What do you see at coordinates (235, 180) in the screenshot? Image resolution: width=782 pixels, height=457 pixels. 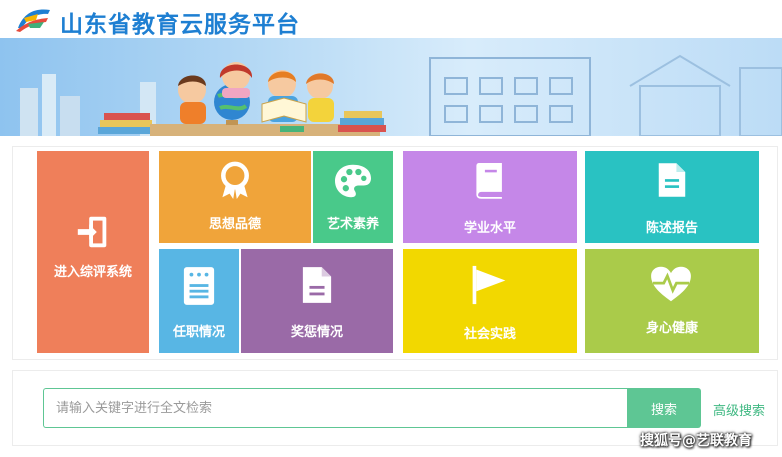 I see `award-ribbon-icon` at bounding box center [235, 180].